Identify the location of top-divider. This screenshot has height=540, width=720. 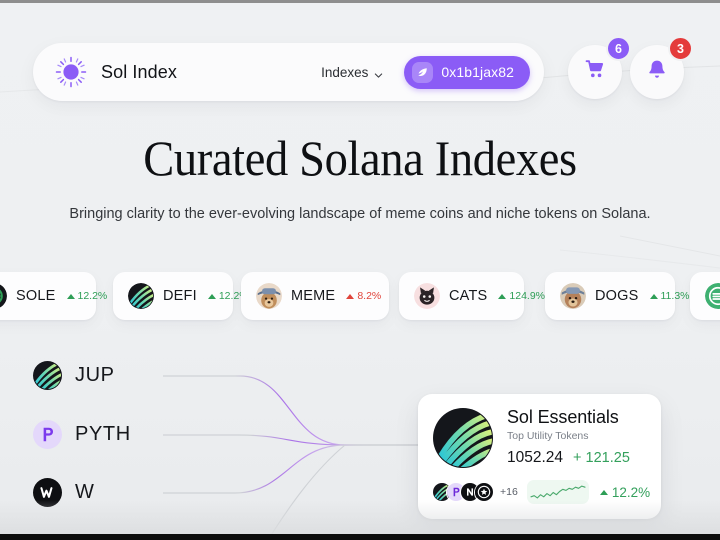
(360, 1).